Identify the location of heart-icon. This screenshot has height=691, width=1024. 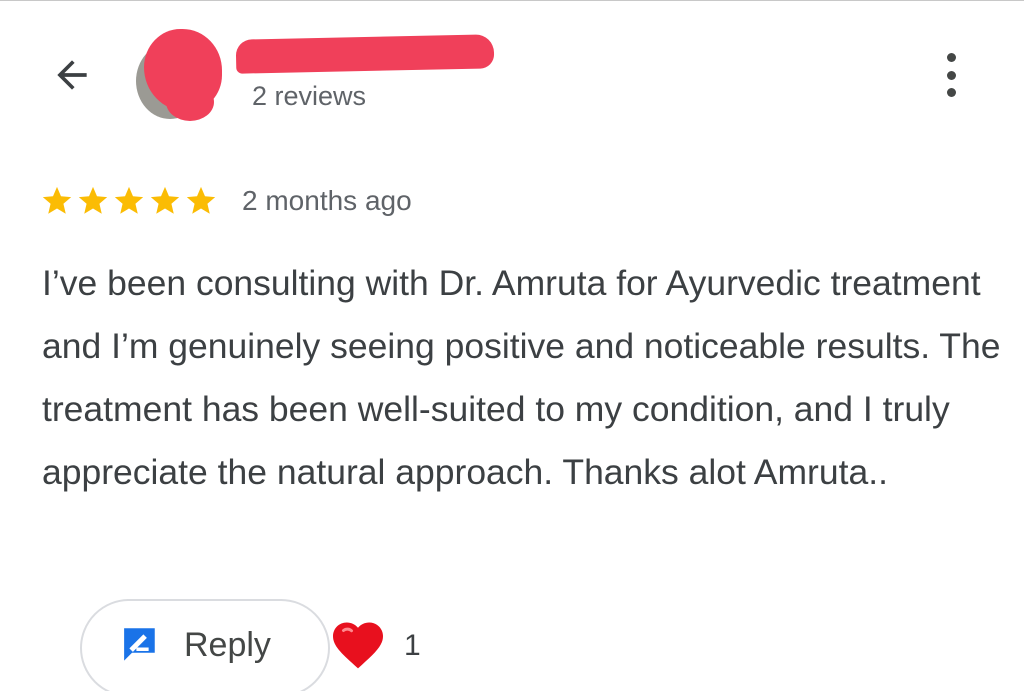
(358, 645).